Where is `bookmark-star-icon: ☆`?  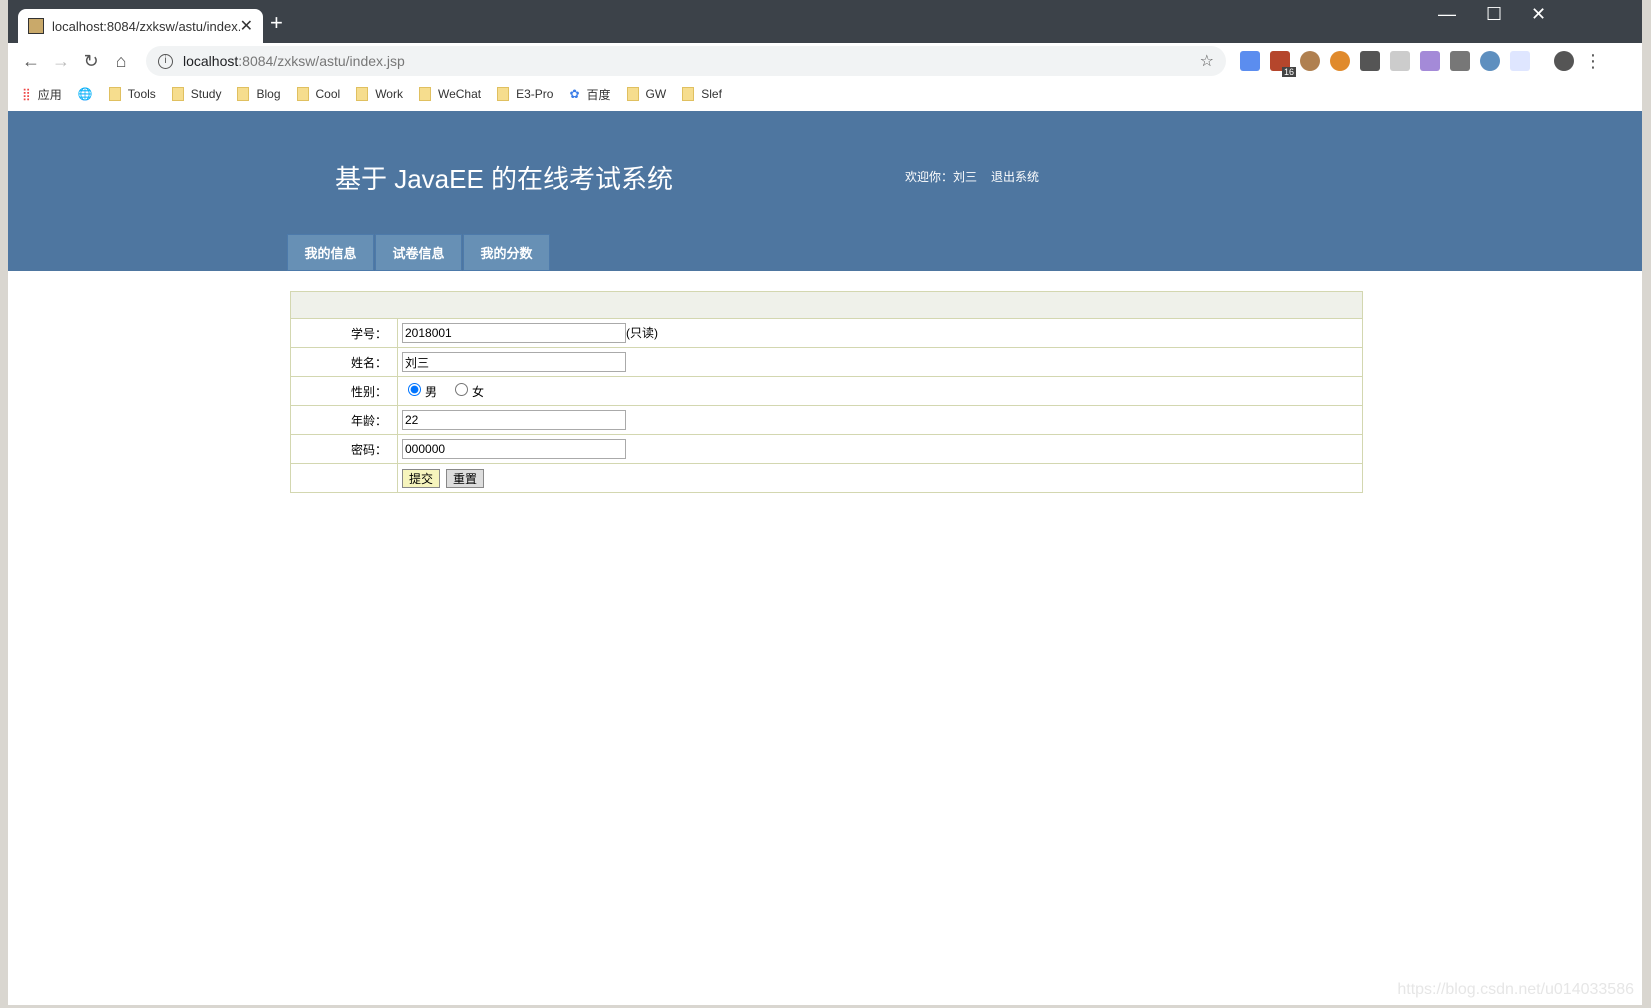
bookmark-star-icon: ☆ is located at coordinates (1207, 61).